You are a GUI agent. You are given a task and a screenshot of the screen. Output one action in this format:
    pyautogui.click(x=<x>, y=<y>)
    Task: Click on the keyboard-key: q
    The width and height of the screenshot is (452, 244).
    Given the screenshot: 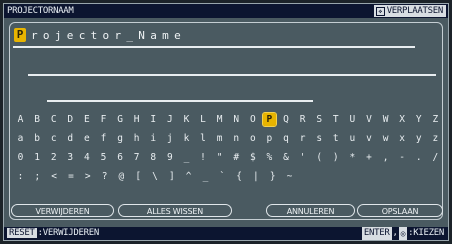 What is the action you would take?
    pyautogui.click(x=286, y=138)
    